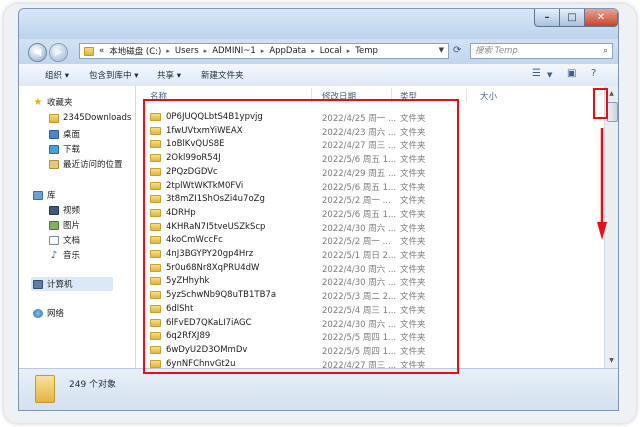 The image size is (640, 427). I want to click on command-toolbar: 组织 ▾ 包含到库中 ▾ 共享 ▾ 新建文件夹 ☰ ▼ ▣ ?, so click(318, 75).